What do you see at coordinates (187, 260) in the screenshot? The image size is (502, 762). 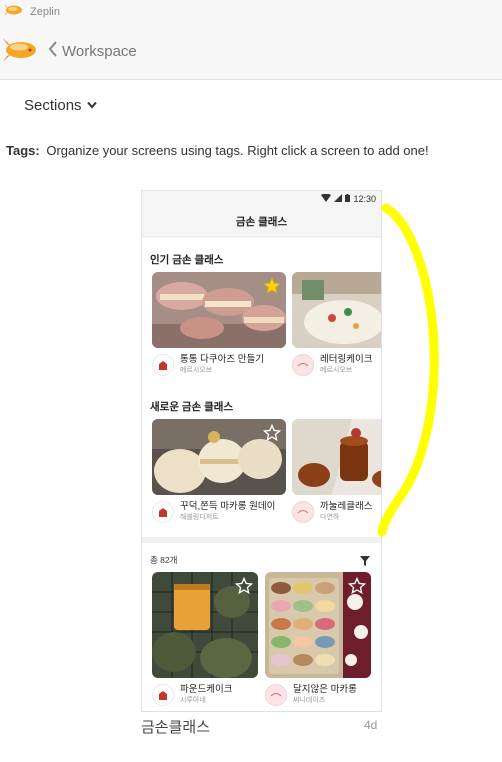 I see `popular-section-title: 인기 금손 클래스` at bounding box center [187, 260].